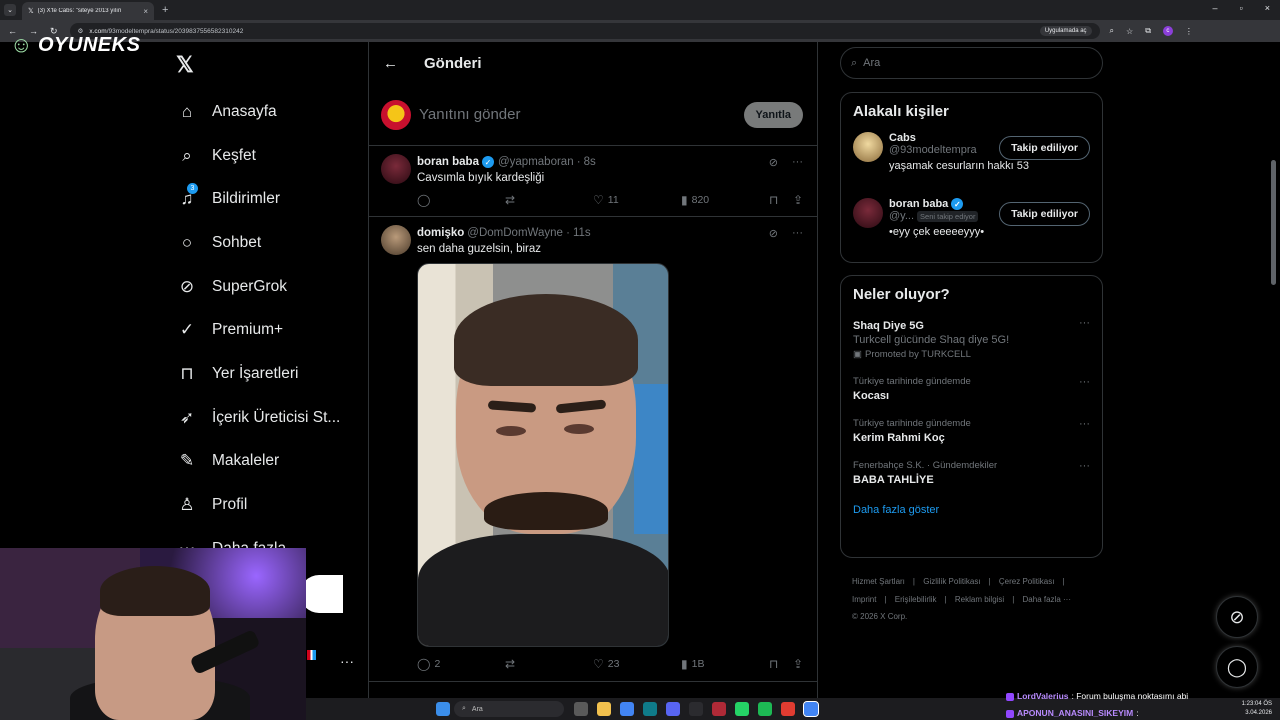 The image size is (1280, 720). What do you see at coordinates (1027, 581) in the screenshot?
I see `footer-link: Çerez Politikası` at bounding box center [1027, 581].